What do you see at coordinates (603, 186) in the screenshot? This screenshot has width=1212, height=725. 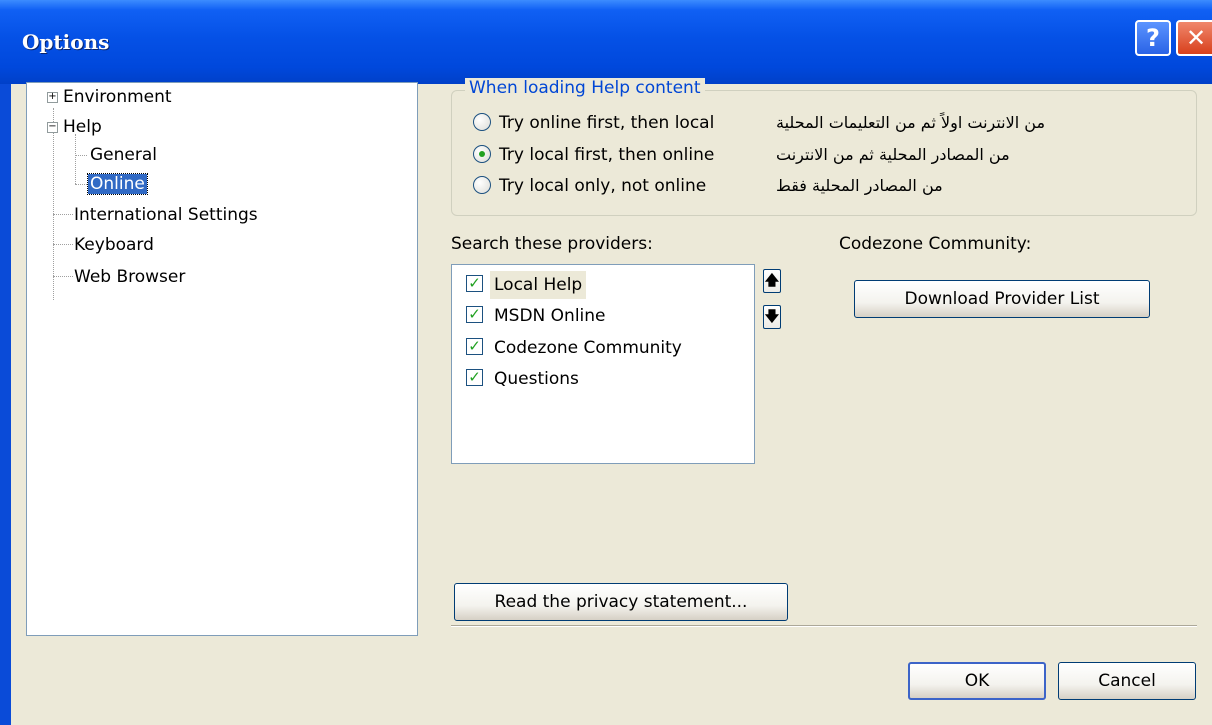 I see `radio-label: Try local only, not online` at bounding box center [603, 186].